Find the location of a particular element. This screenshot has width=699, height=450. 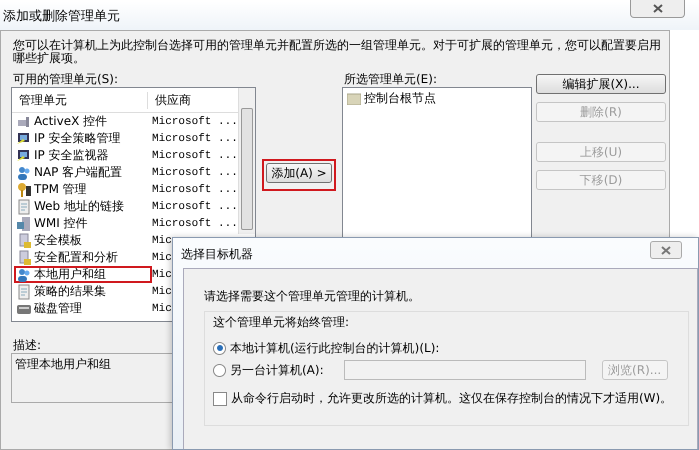

scroll-thumb is located at coordinates (247, 169).